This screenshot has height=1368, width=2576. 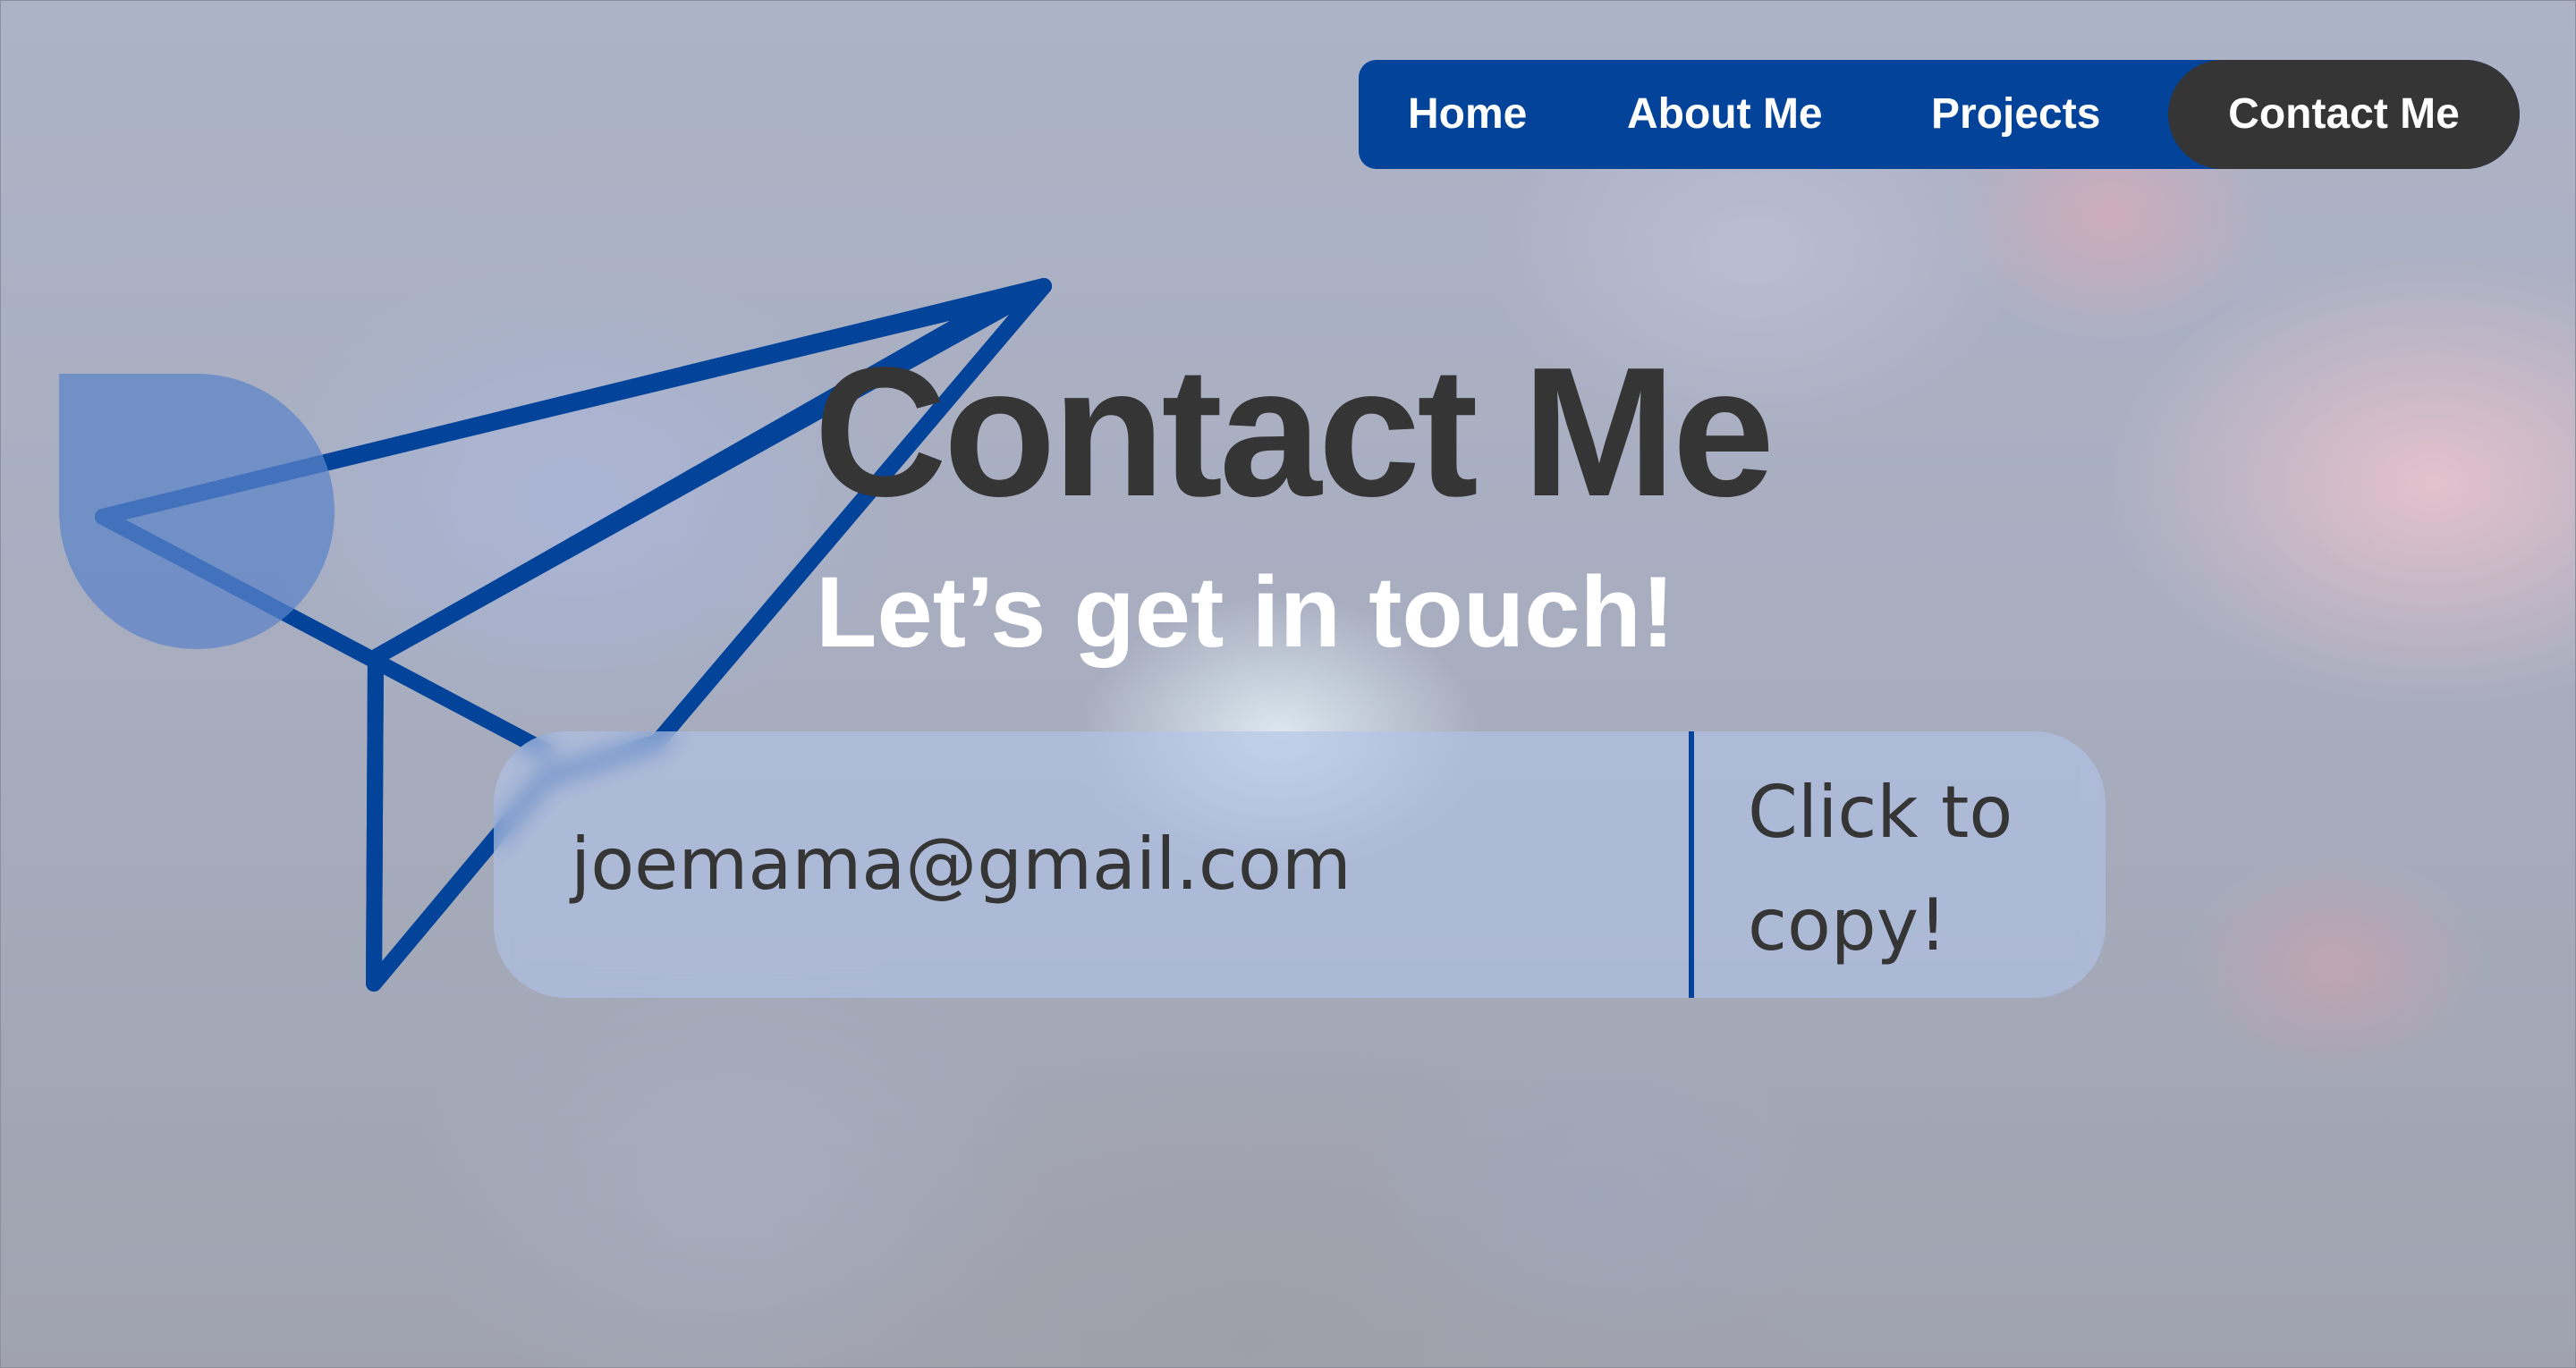 What do you see at coordinates (1467, 114) in the screenshot?
I see `nav-home-link: Home` at bounding box center [1467, 114].